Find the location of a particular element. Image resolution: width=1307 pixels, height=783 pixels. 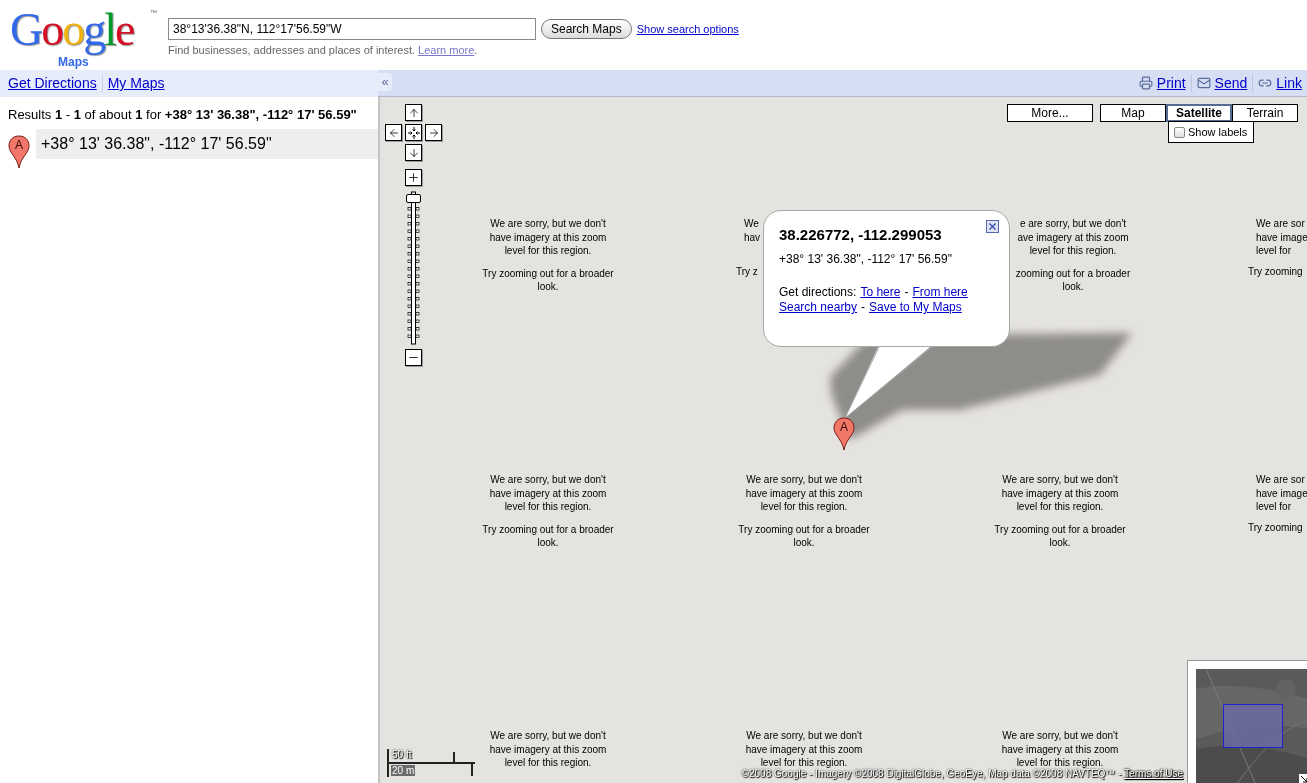

no-imagery-message-fragment: hav is located at coordinates (752, 237).